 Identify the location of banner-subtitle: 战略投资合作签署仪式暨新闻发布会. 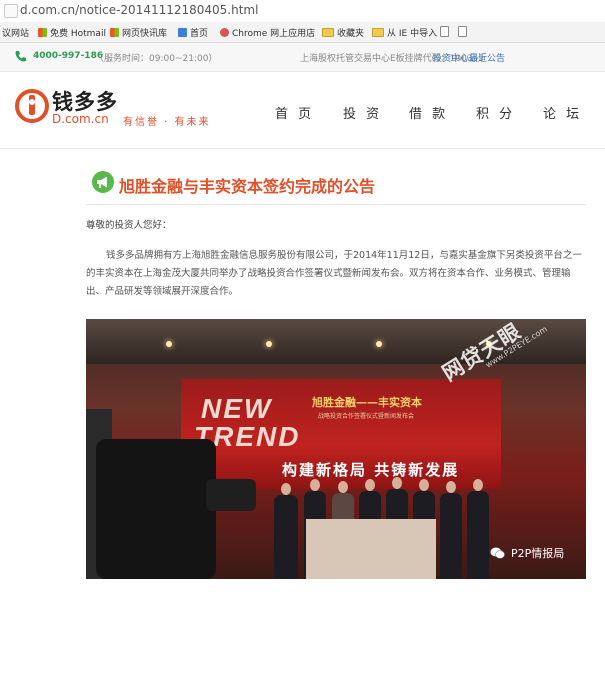
(366, 416).